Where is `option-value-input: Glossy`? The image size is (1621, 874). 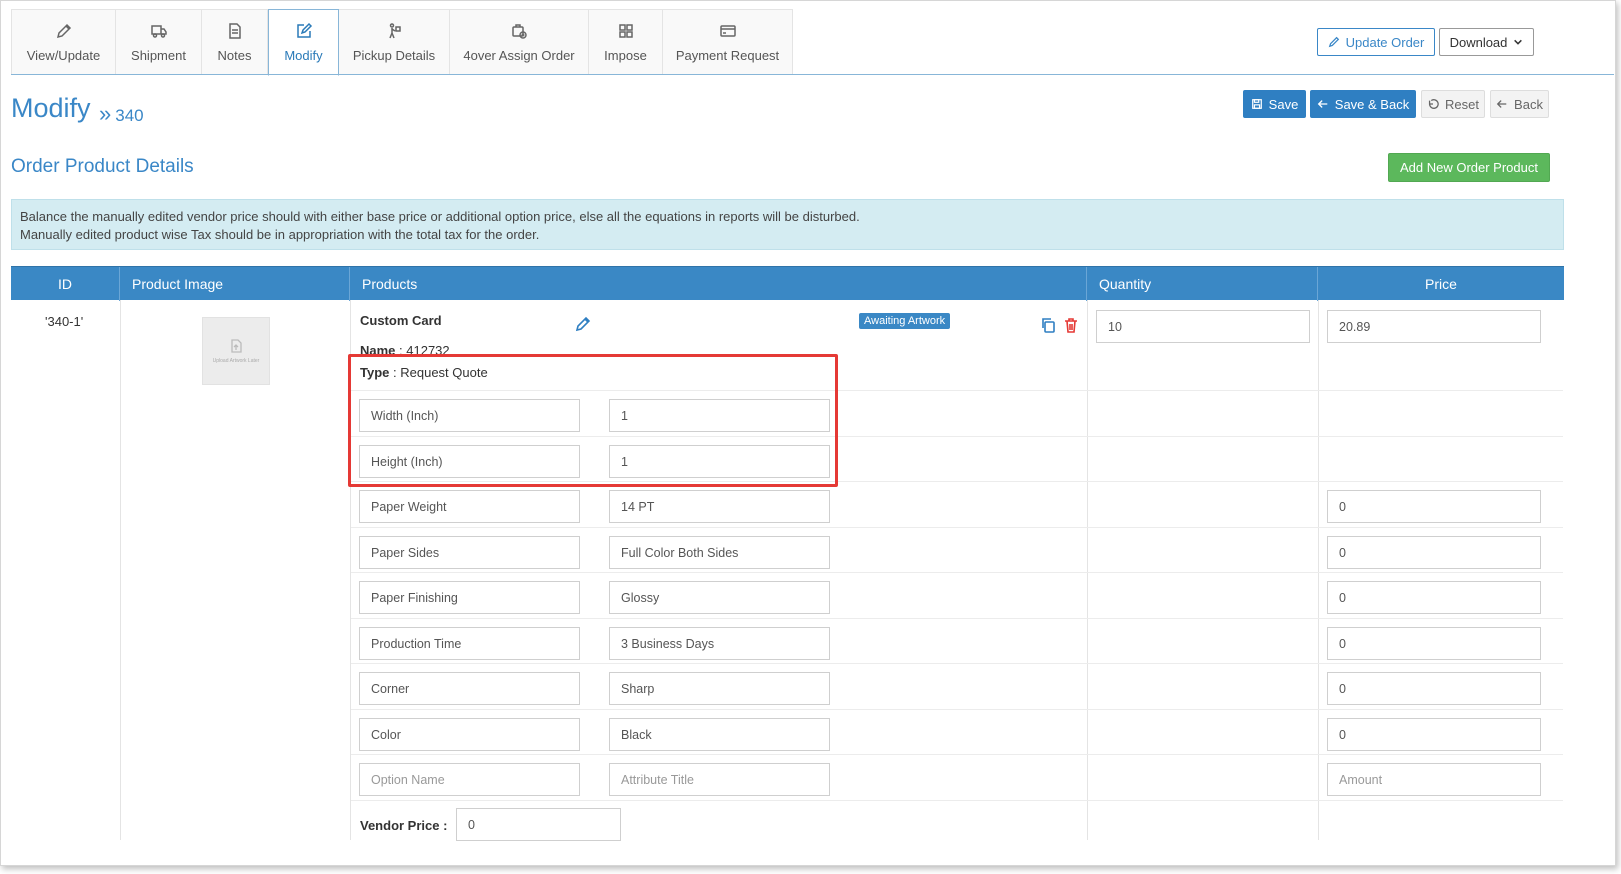
option-value-input: Glossy is located at coordinates (719, 597).